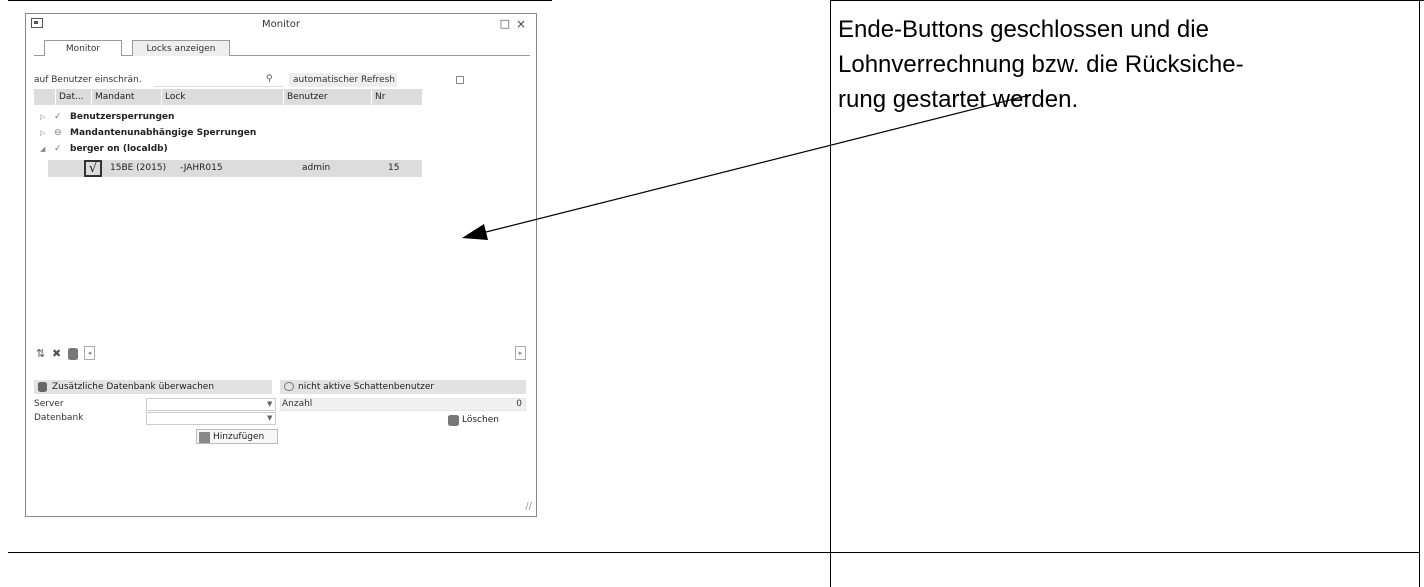 The image size is (1424, 587). I want to click on panel-title: nicht aktive Schattenbenutzer, so click(366, 387).